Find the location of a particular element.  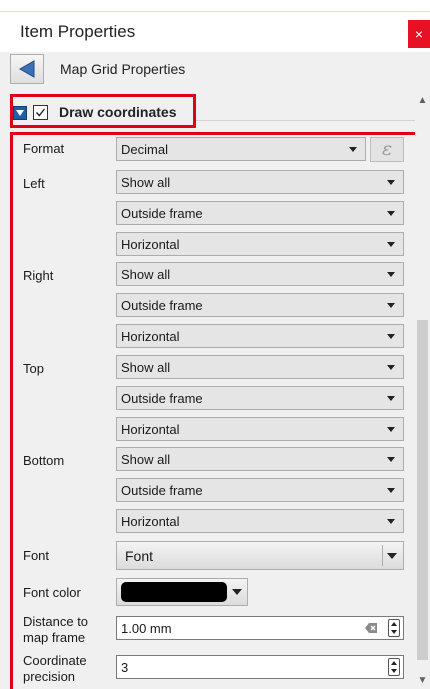

format-select: Decimal is located at coordinates (241, 149).